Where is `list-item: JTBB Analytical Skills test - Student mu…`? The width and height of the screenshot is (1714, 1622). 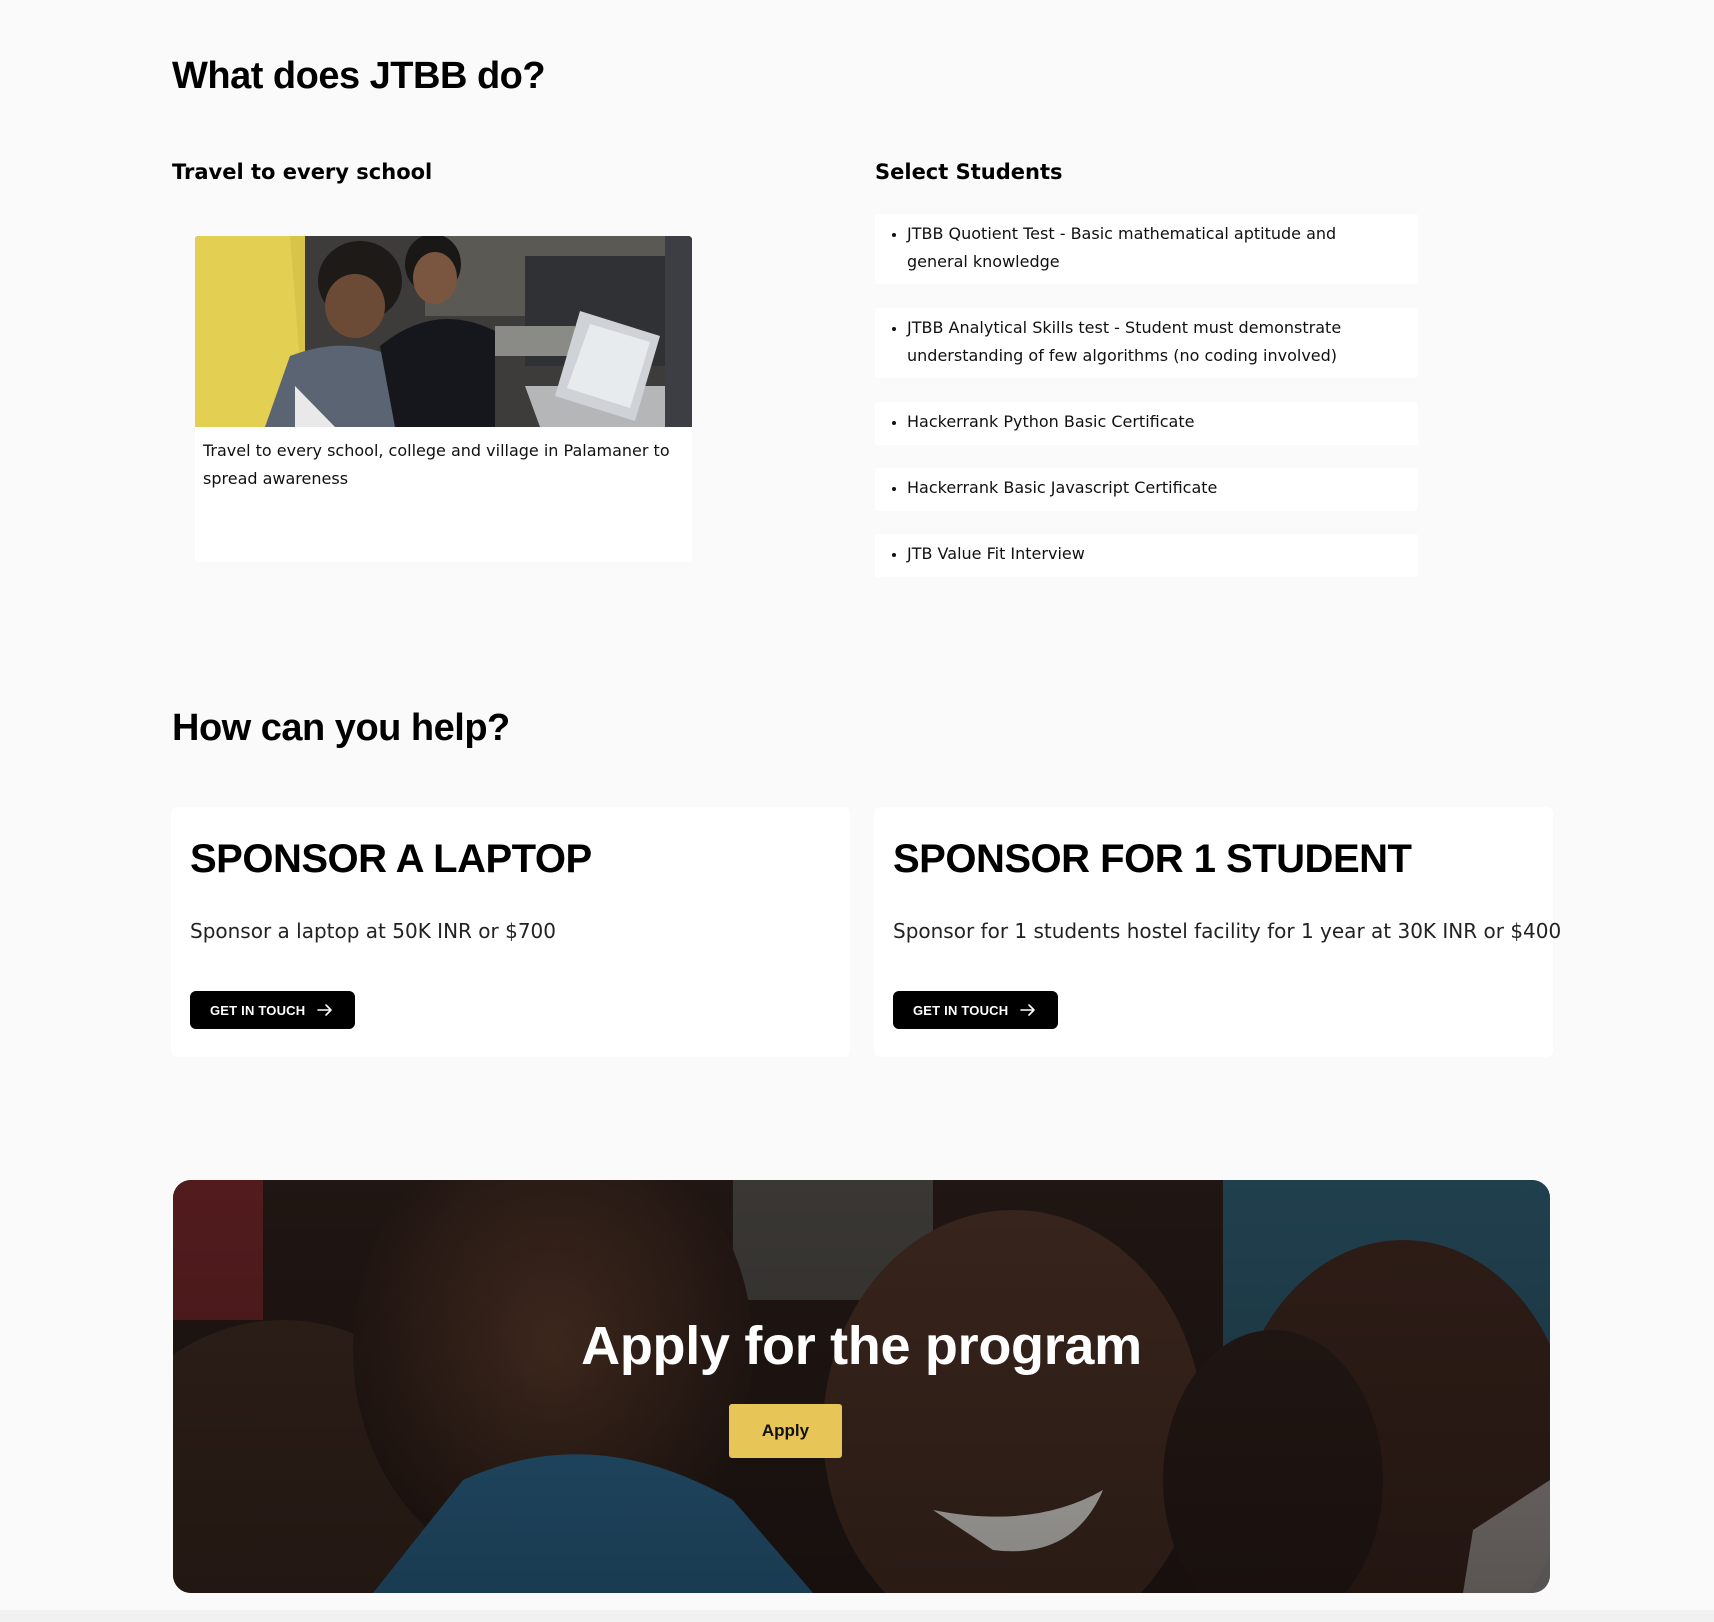
list-item: JTBB Analytical Skills test - Student mu… is located at coordinates (1146, 343).